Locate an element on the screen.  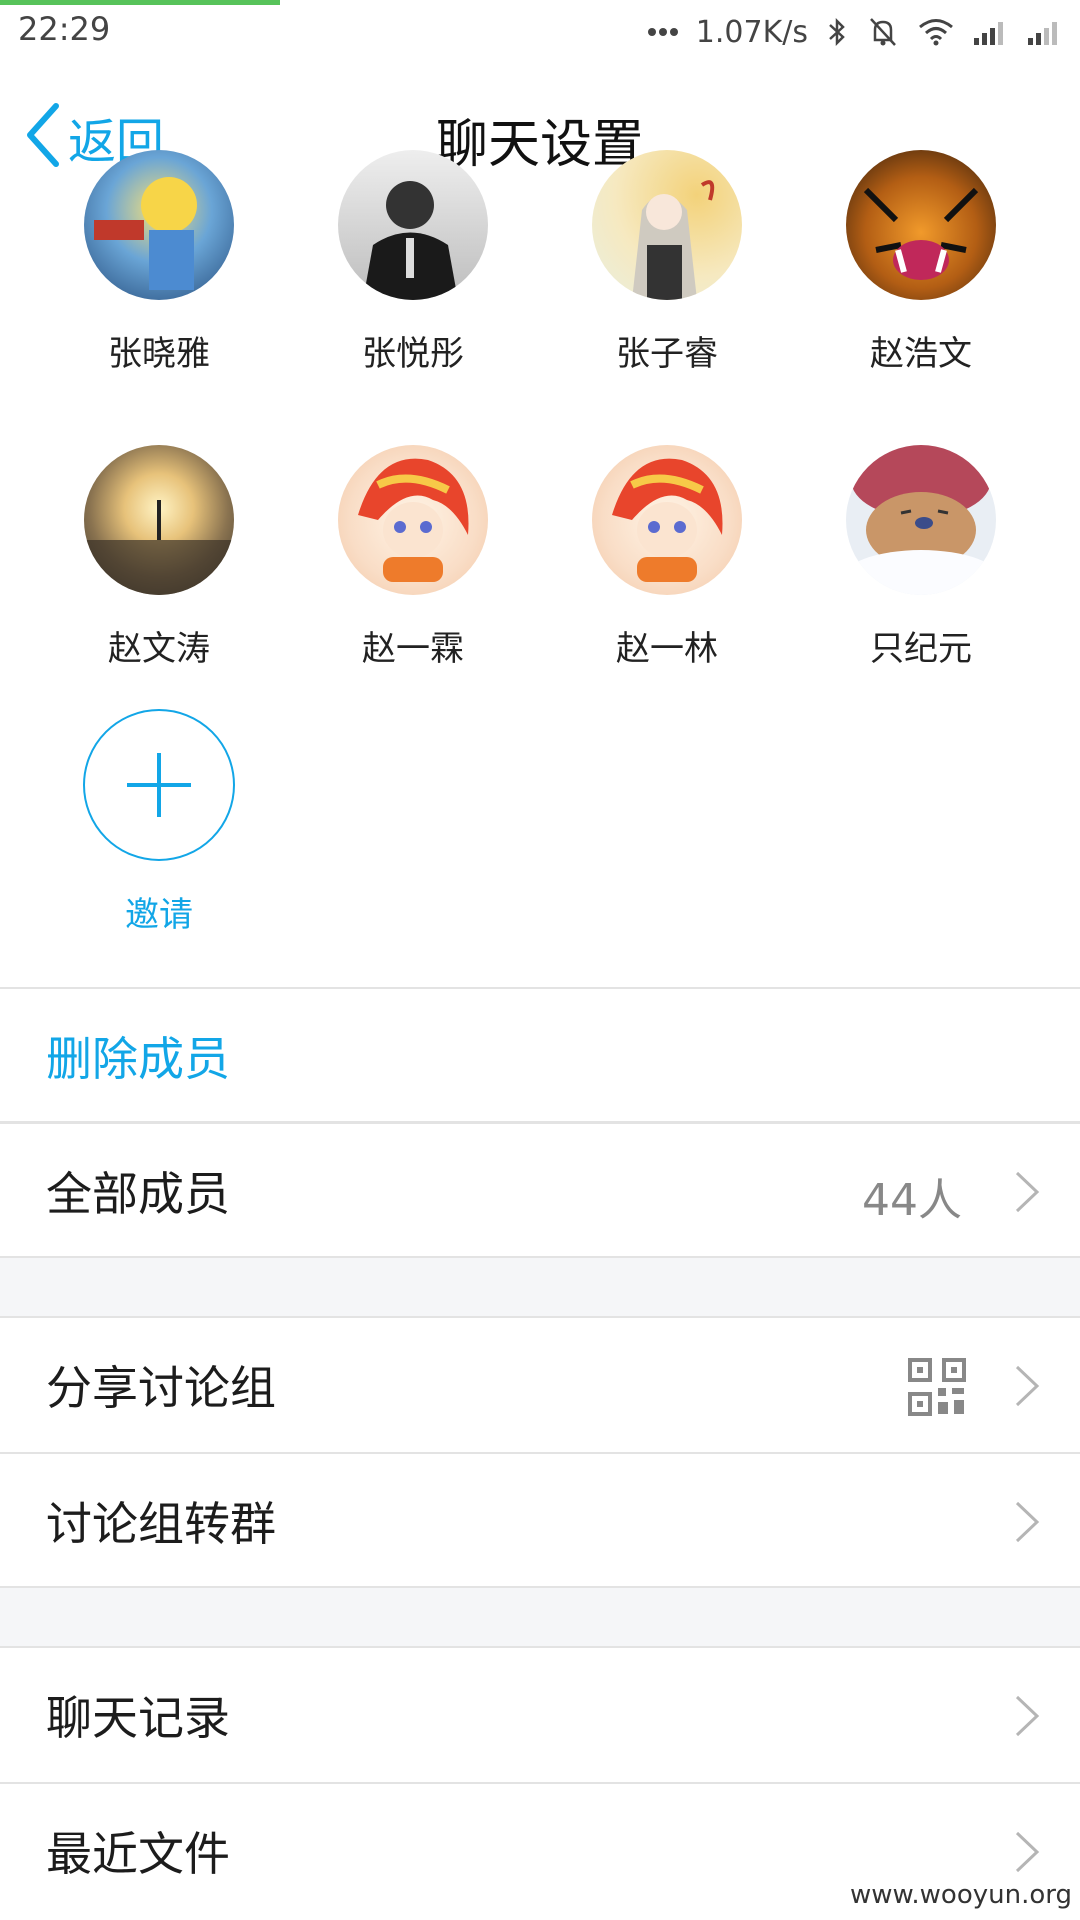
status-time: 22:29 is located at coordinates (64, 29).